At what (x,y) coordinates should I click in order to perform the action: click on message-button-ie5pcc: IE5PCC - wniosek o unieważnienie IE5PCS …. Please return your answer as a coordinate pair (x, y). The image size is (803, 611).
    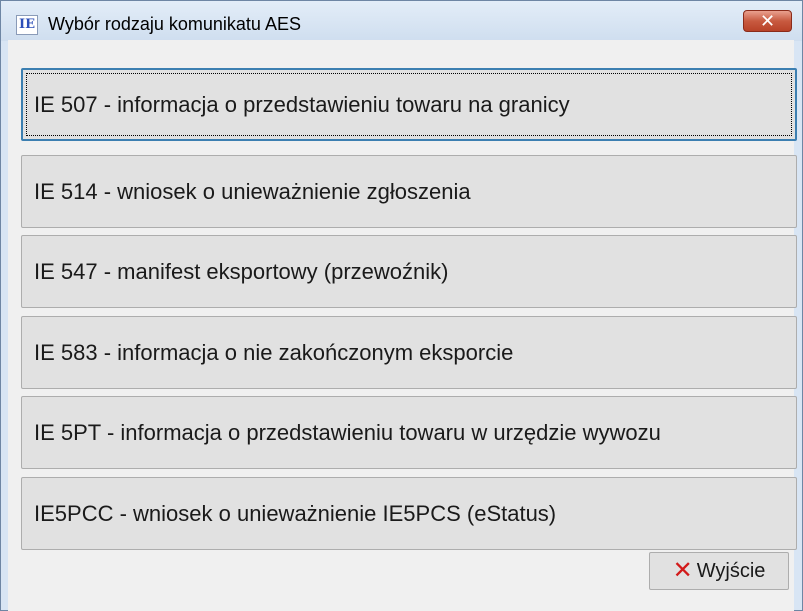
    Looking at the image, I should click on (409, 513).